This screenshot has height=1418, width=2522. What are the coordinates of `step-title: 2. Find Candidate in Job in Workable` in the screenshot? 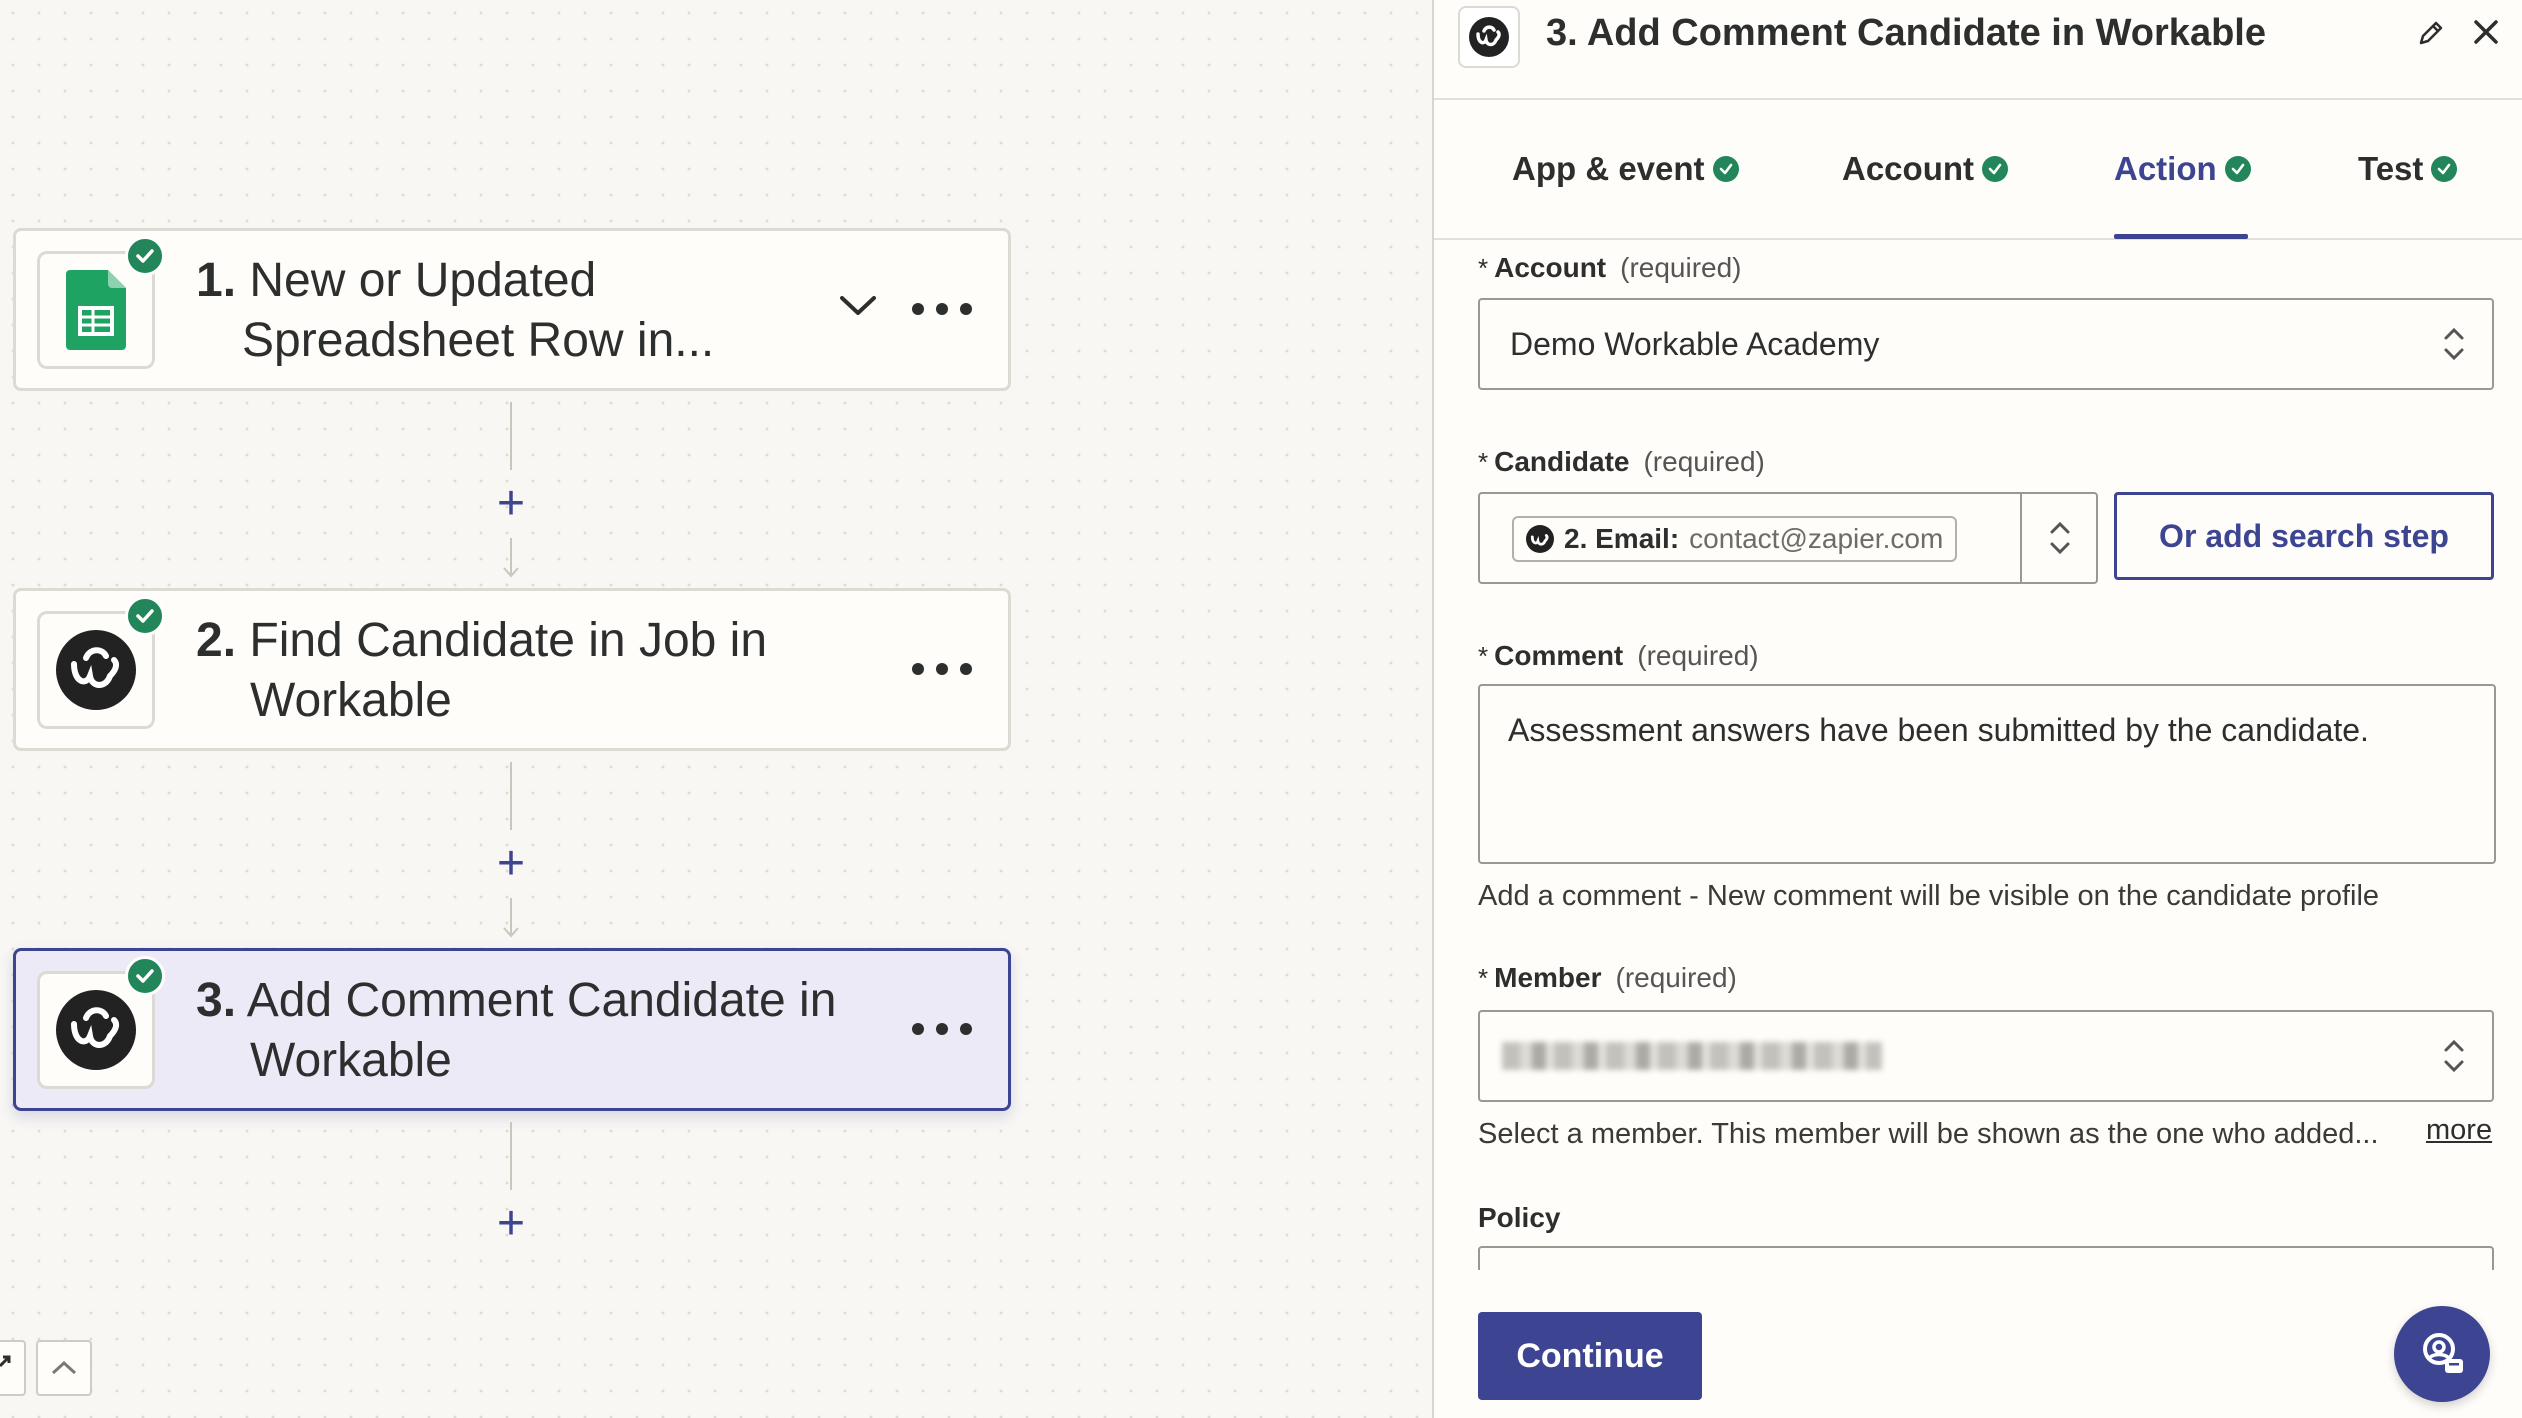 It's located at (482, 670).